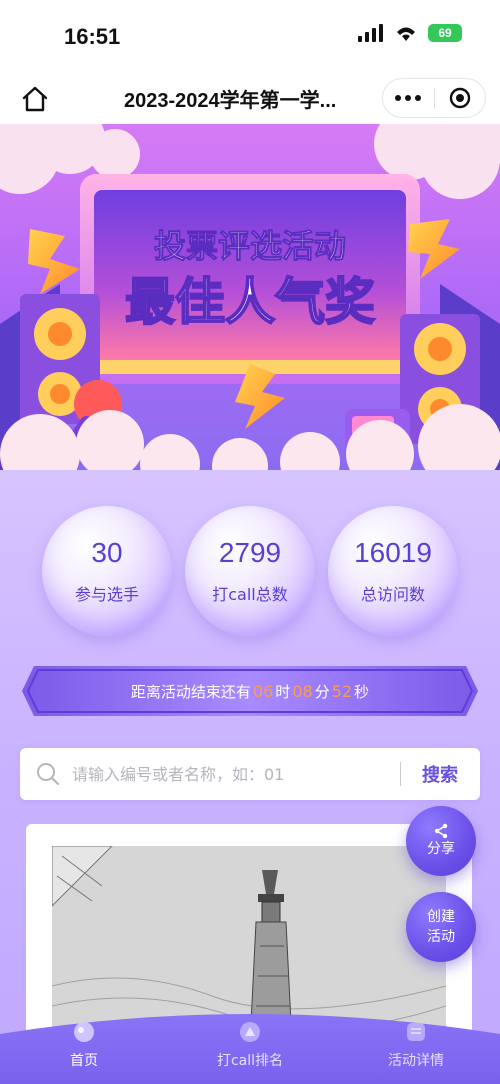 This screenshot has width=500, height=1084. Describe the element at coordinates (392, 594) in the screenshot. I see `stat-label: 总访问数` at that location.